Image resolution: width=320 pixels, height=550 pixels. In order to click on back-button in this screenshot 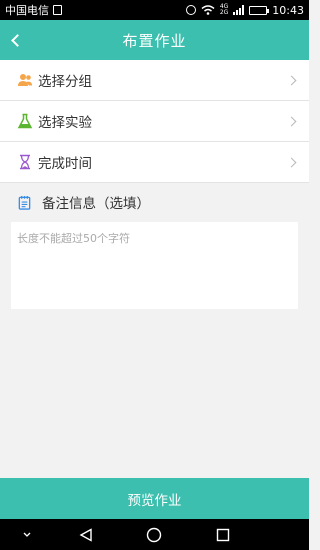, I will do `click(15, 40)`.